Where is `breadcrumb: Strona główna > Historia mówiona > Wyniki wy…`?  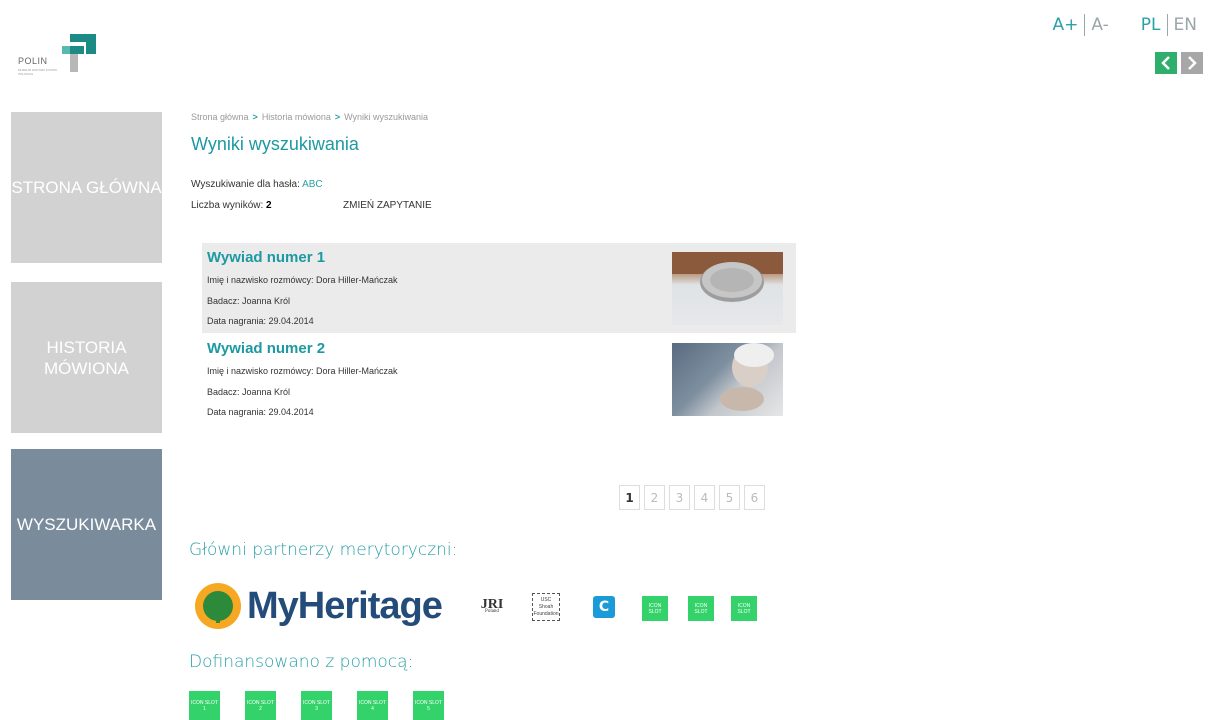
breadcrumb: Strona główna > Historia mówiona > Wyniki wy… is located at coordinates (309, 117).